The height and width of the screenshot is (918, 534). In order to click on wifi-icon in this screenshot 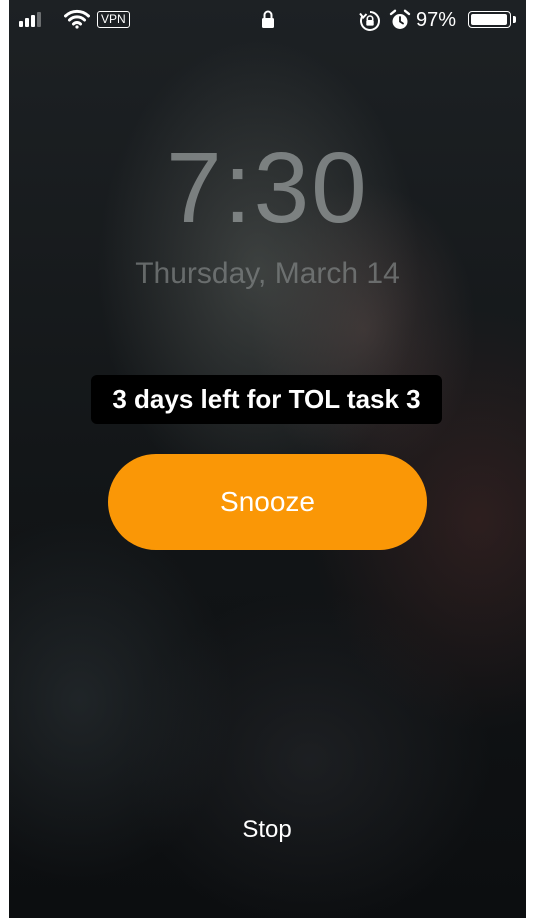, I will do `click(77, 21)`.